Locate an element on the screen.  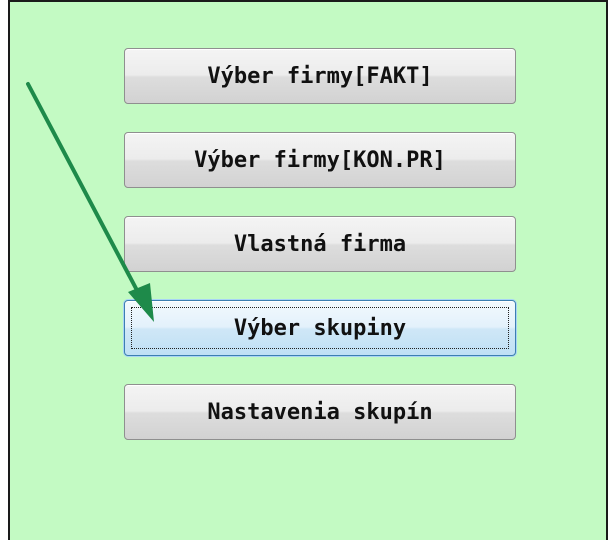
nastavenia-skupin-button: Nastavenia skupín is located at coordinates (320, 412).